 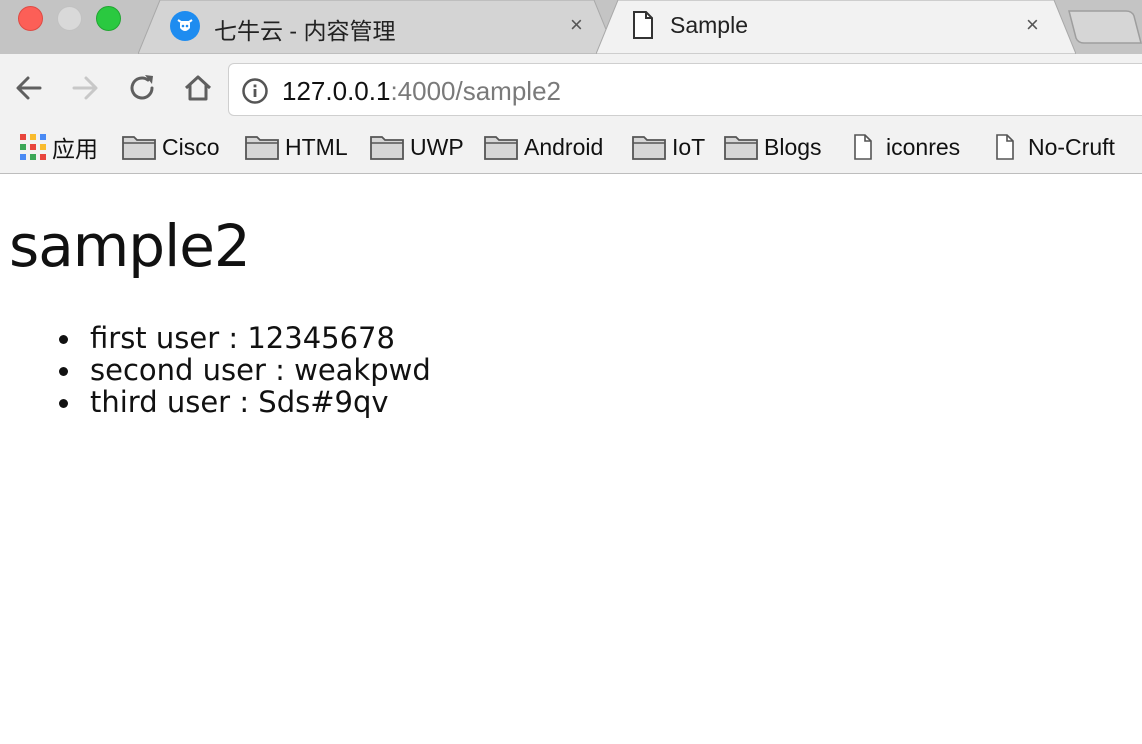 I want to click on window-minimize-button, so click(x=69, y=18).